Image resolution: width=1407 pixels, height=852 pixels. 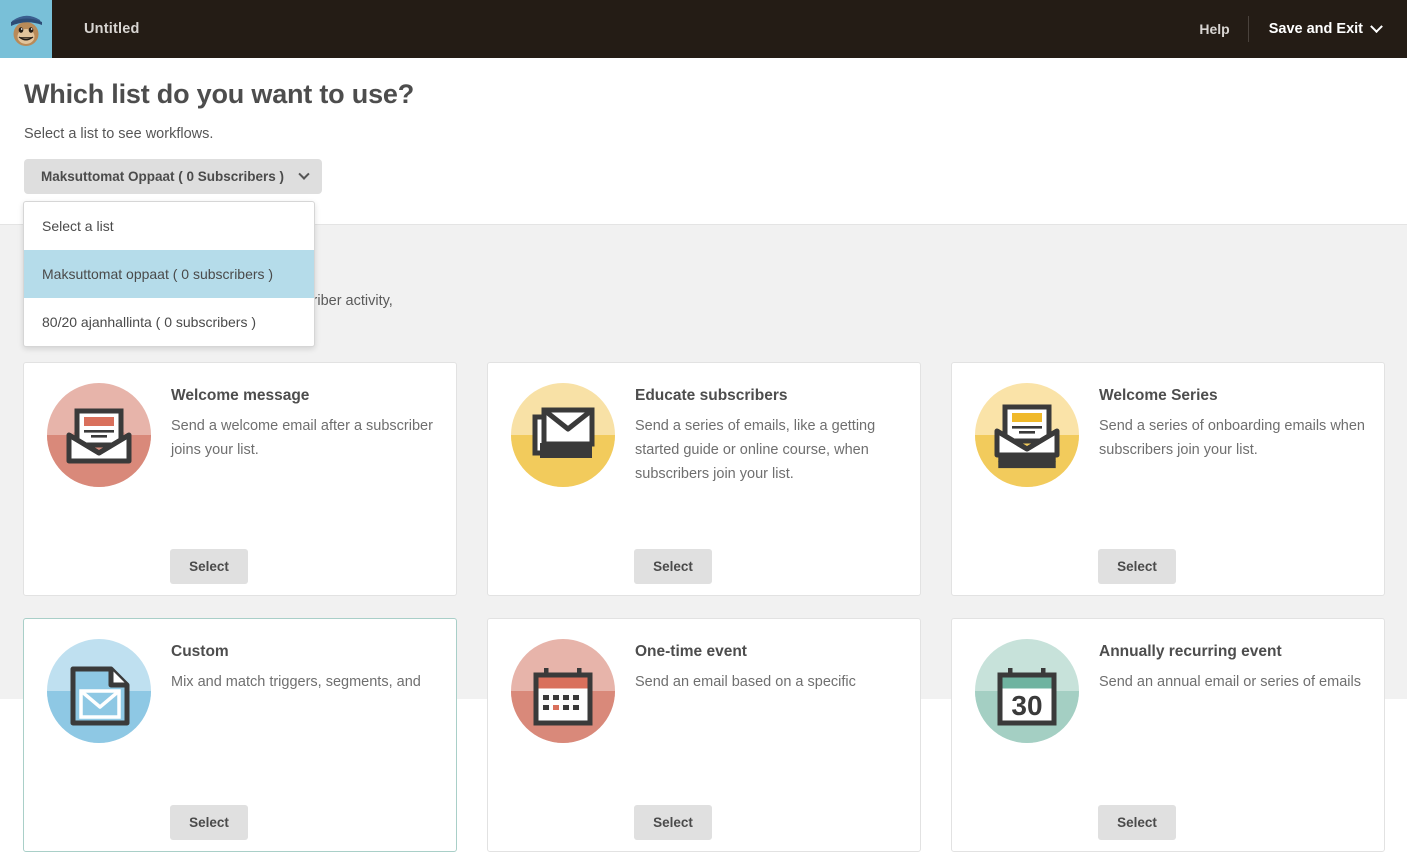 I want to click on stacked-envelopes-icon, so click(x=563, y=435).